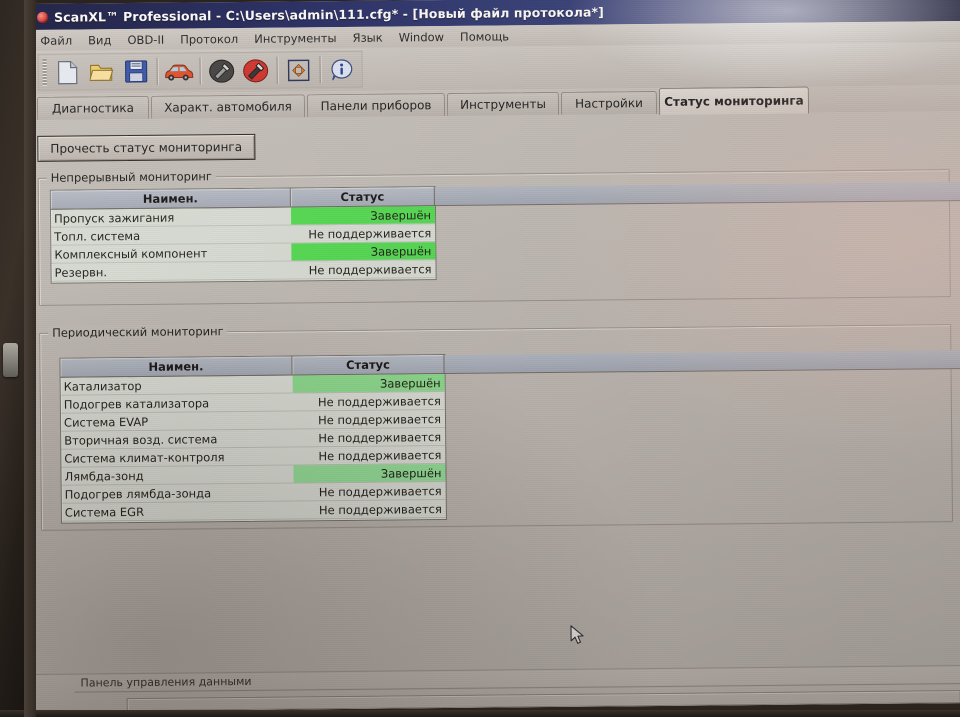 The image size is (960, 717). I want to click on statusbar: Панель управления данными, so click(497, 688).